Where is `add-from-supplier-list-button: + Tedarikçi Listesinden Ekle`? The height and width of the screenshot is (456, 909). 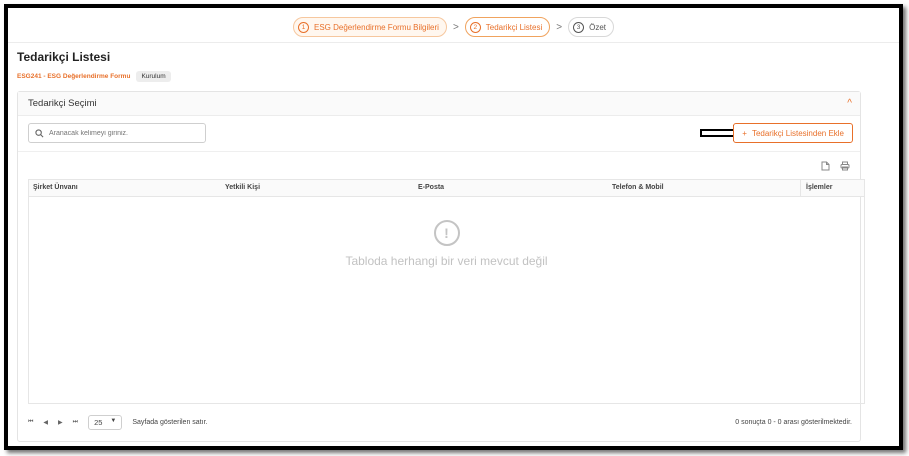
add-from-supplier-list-button: + Tedarikçi Listesinden Ekle is located at coordinates (793, 133).